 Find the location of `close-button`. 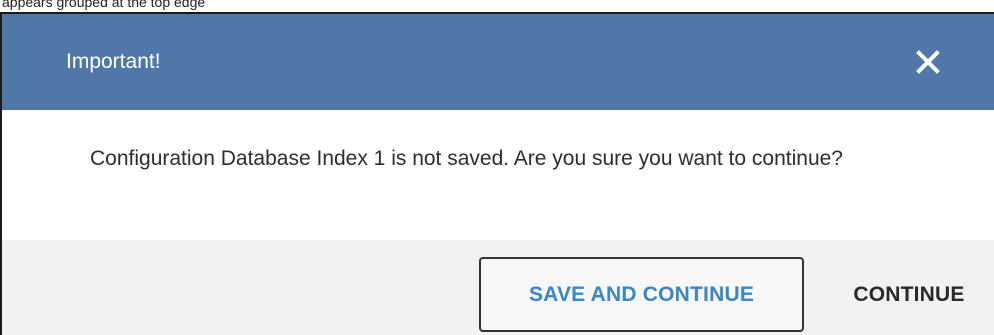

close-button is located at coordinates (928, 62).